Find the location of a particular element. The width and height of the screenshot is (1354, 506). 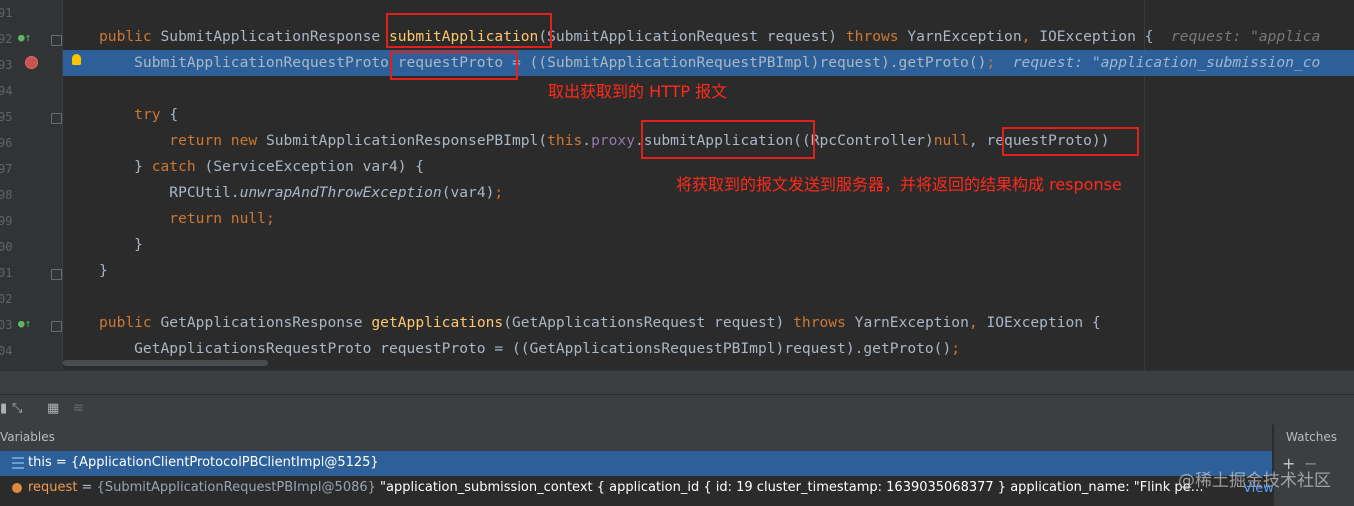

line-number: 02 is located at coordinates (6, 299).